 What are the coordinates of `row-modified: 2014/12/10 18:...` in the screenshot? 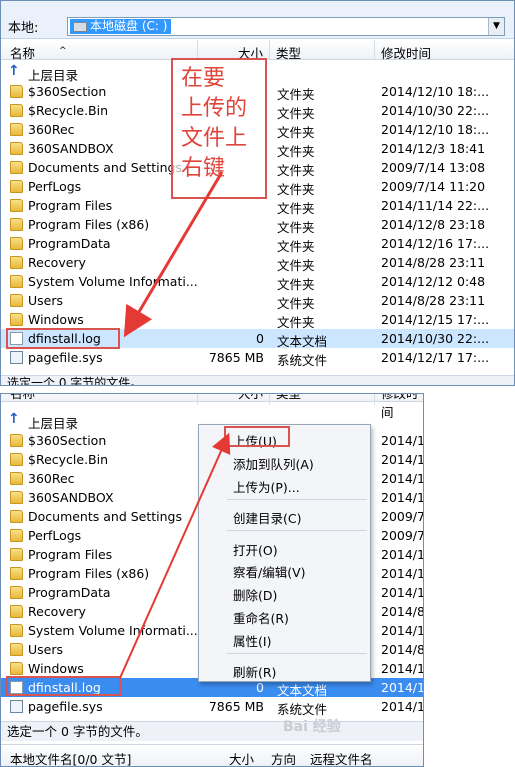 It's located at (435, 91).